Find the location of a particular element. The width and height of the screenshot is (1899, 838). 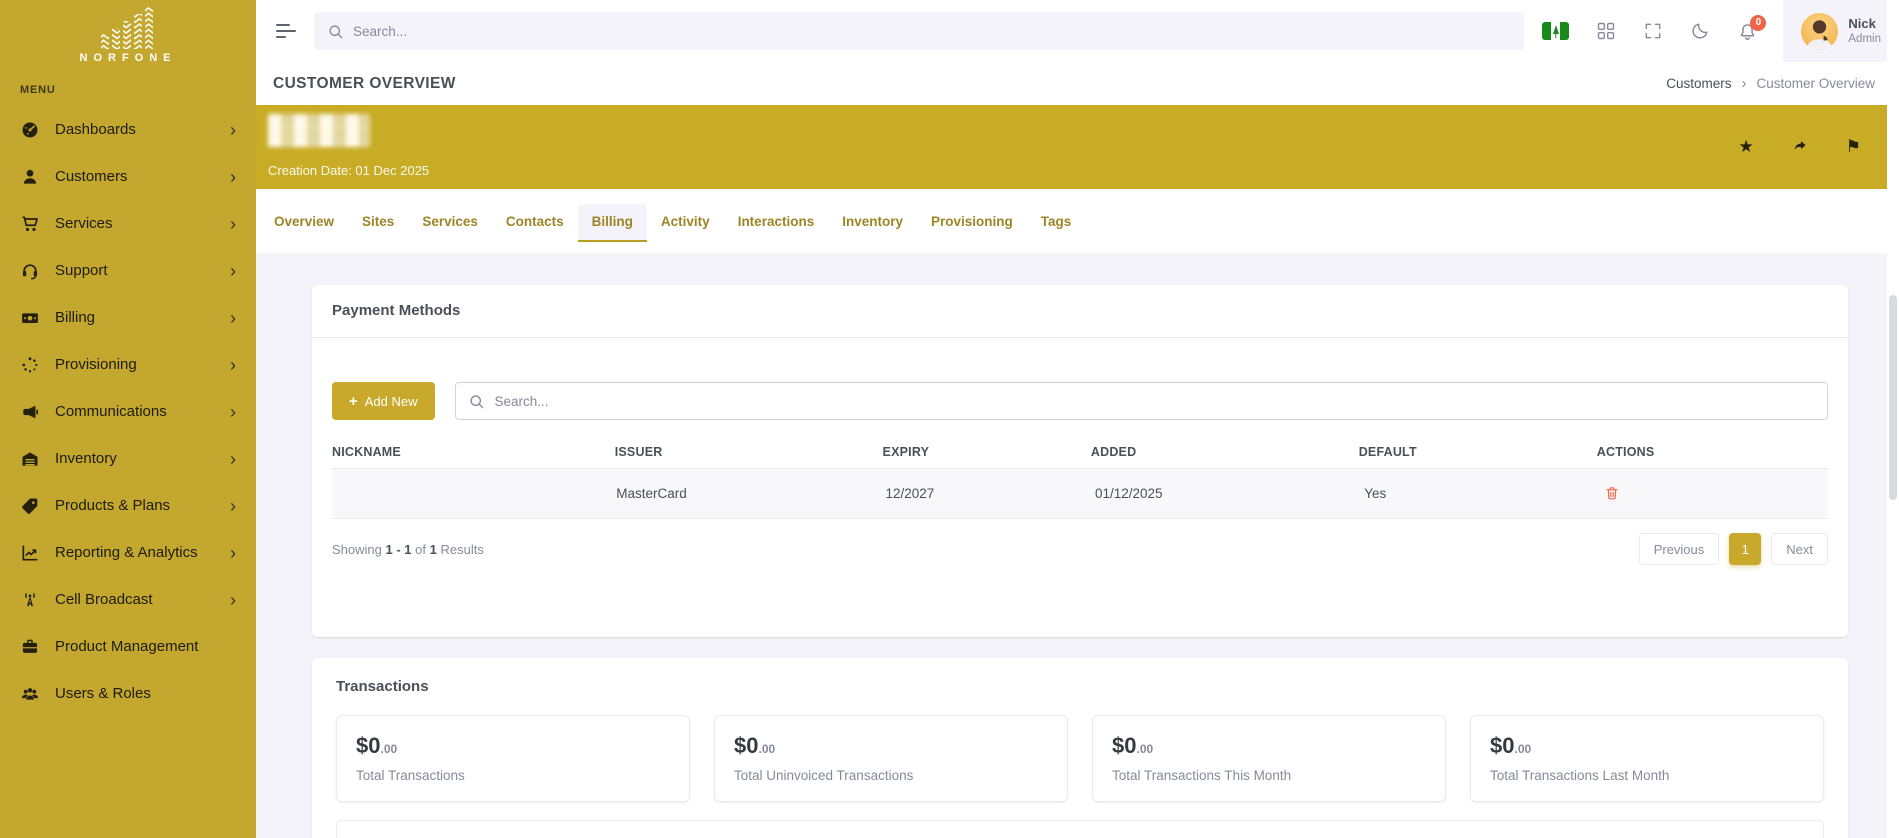

language-flag-button is located at coordinates (1556, 31).